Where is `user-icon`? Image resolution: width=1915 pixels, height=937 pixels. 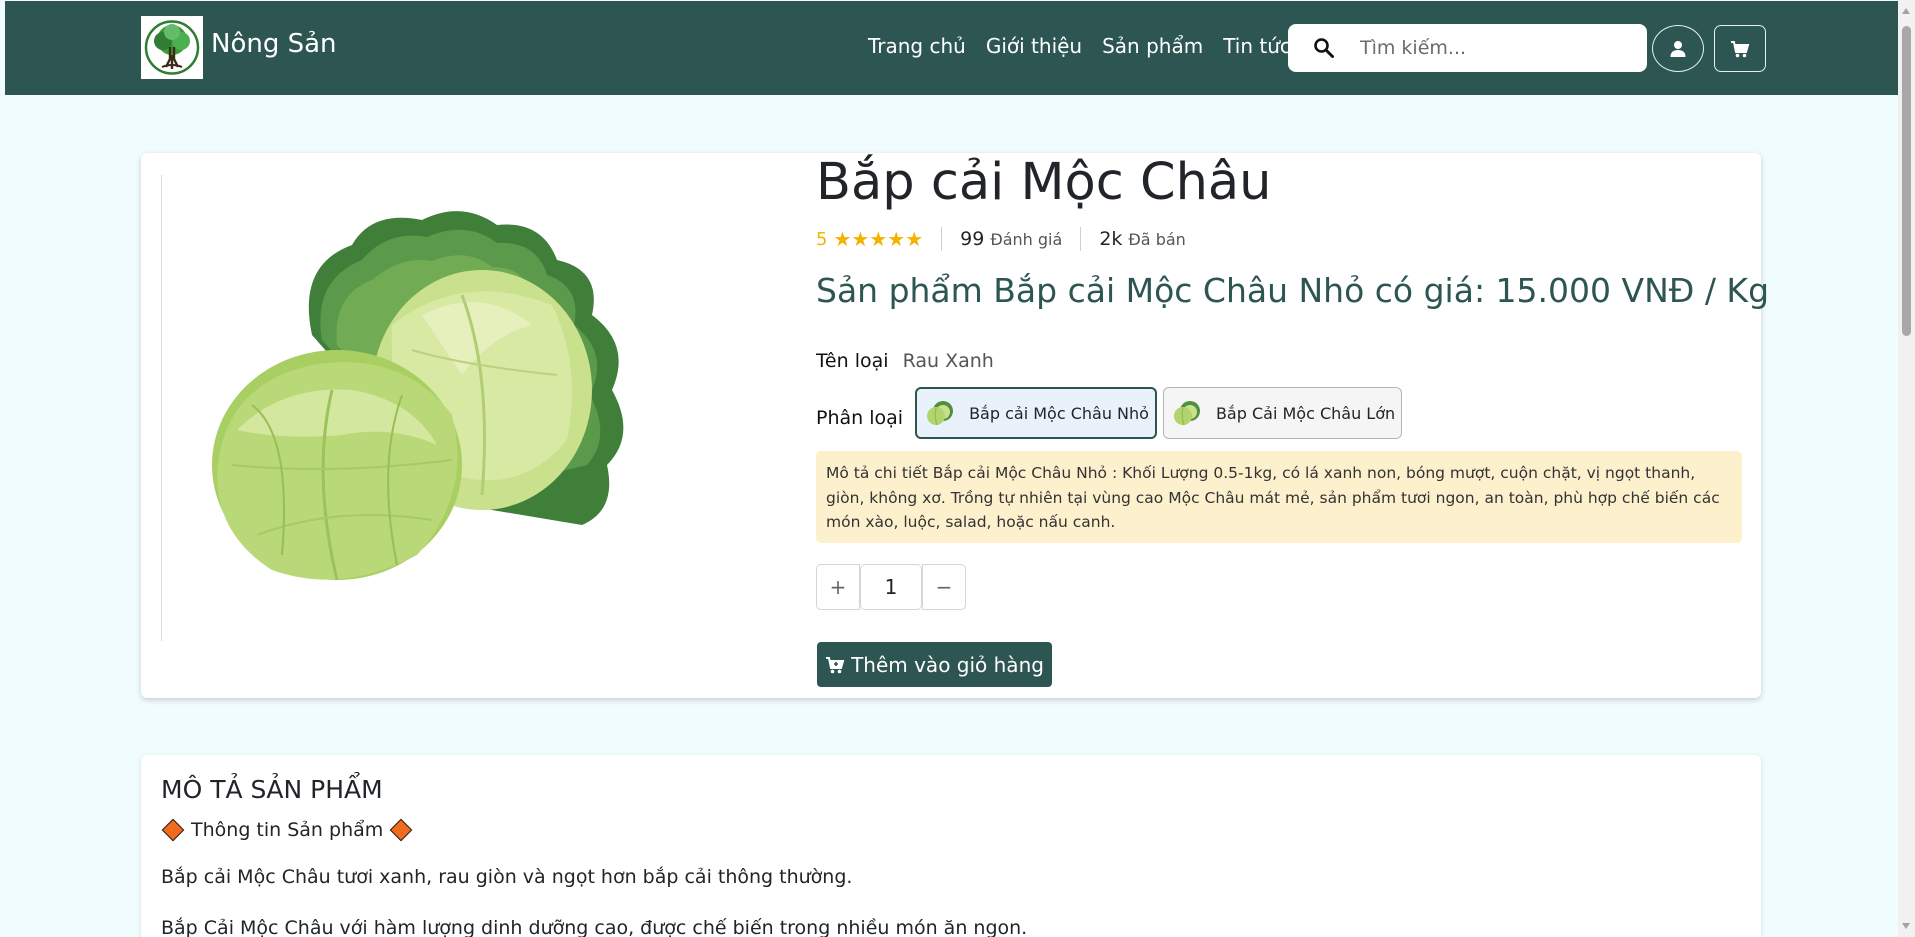
user-icon is located at coordinates (1678, 48).